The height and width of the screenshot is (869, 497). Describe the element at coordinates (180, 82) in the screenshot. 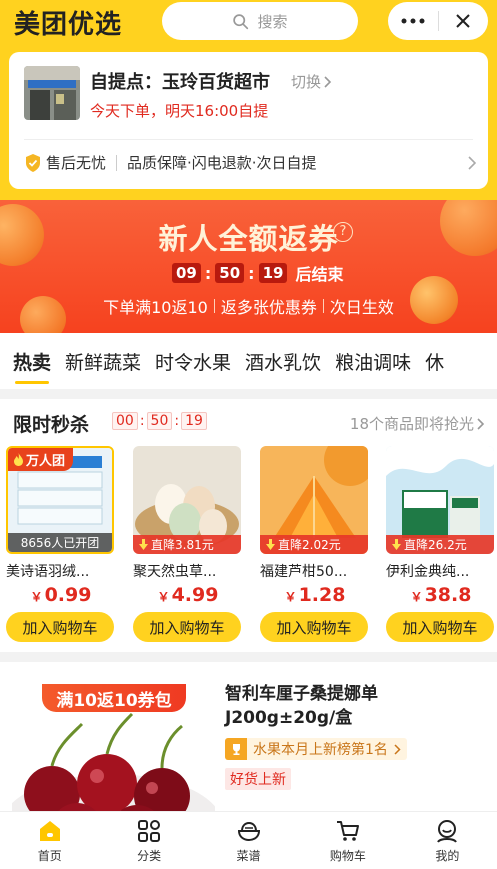

I see `pickup-point-title: 自提点：玉玲百货超市` at that location.